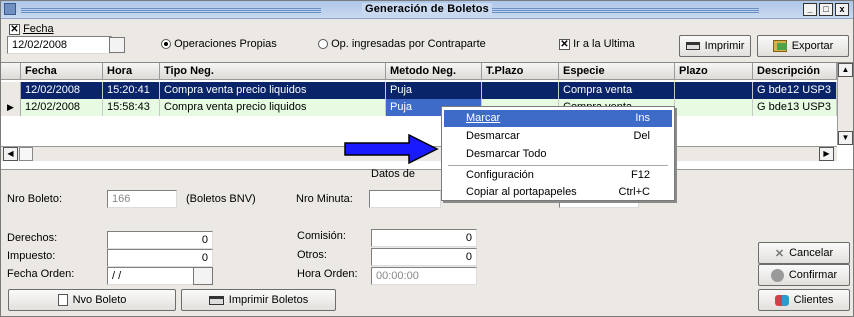 The width and height of the screenshot is (854, 317). Describe the element at coordinates (810, 9) in the screenshot. I see `minimize-button: _` at that location.